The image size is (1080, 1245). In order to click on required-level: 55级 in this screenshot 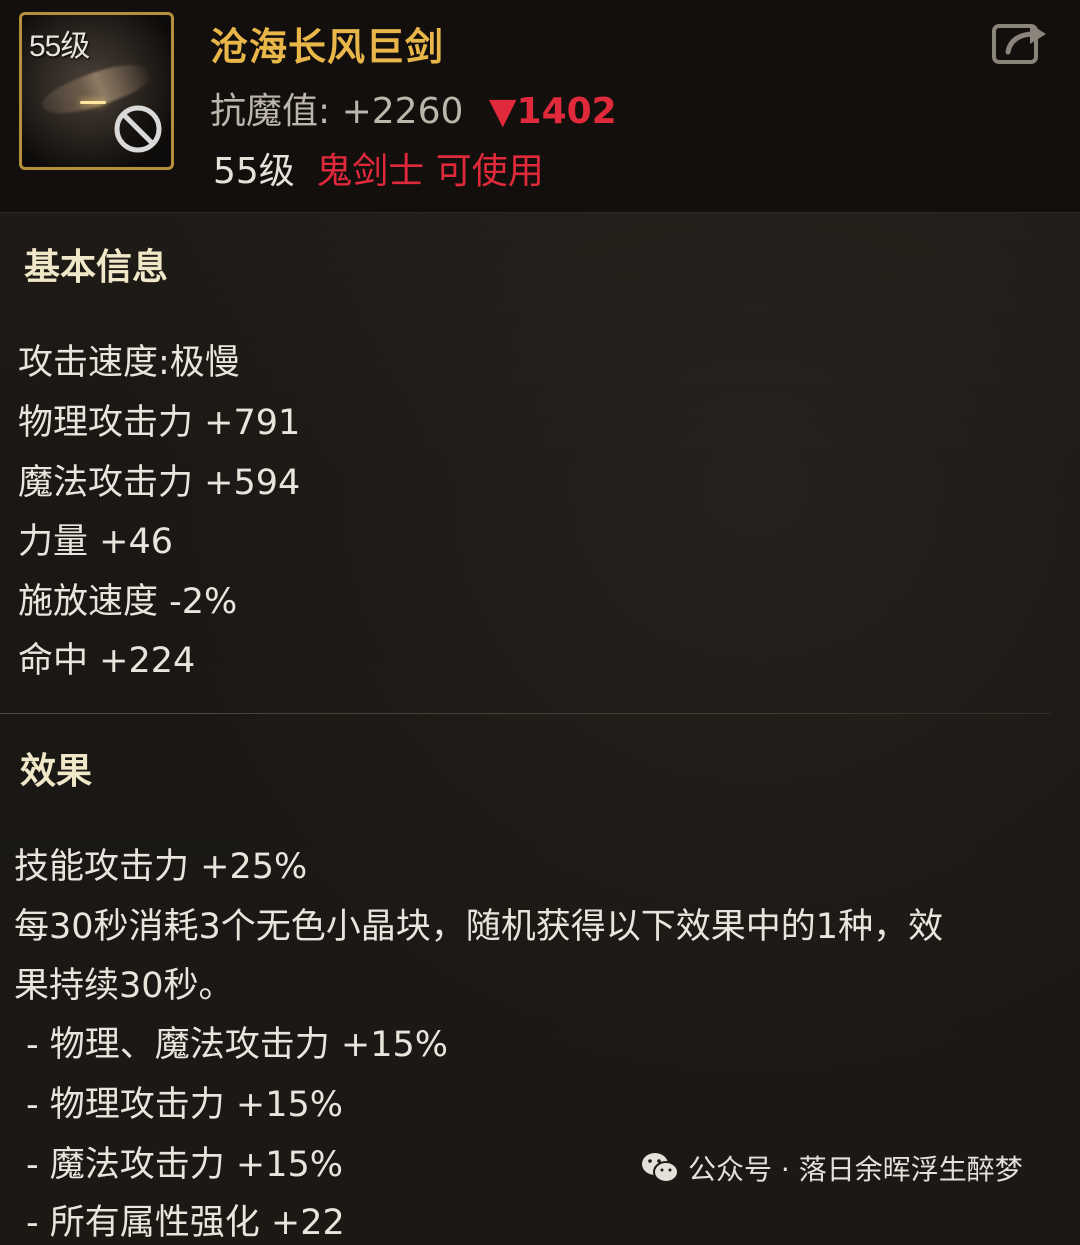, I will do `click(254, 171)`.